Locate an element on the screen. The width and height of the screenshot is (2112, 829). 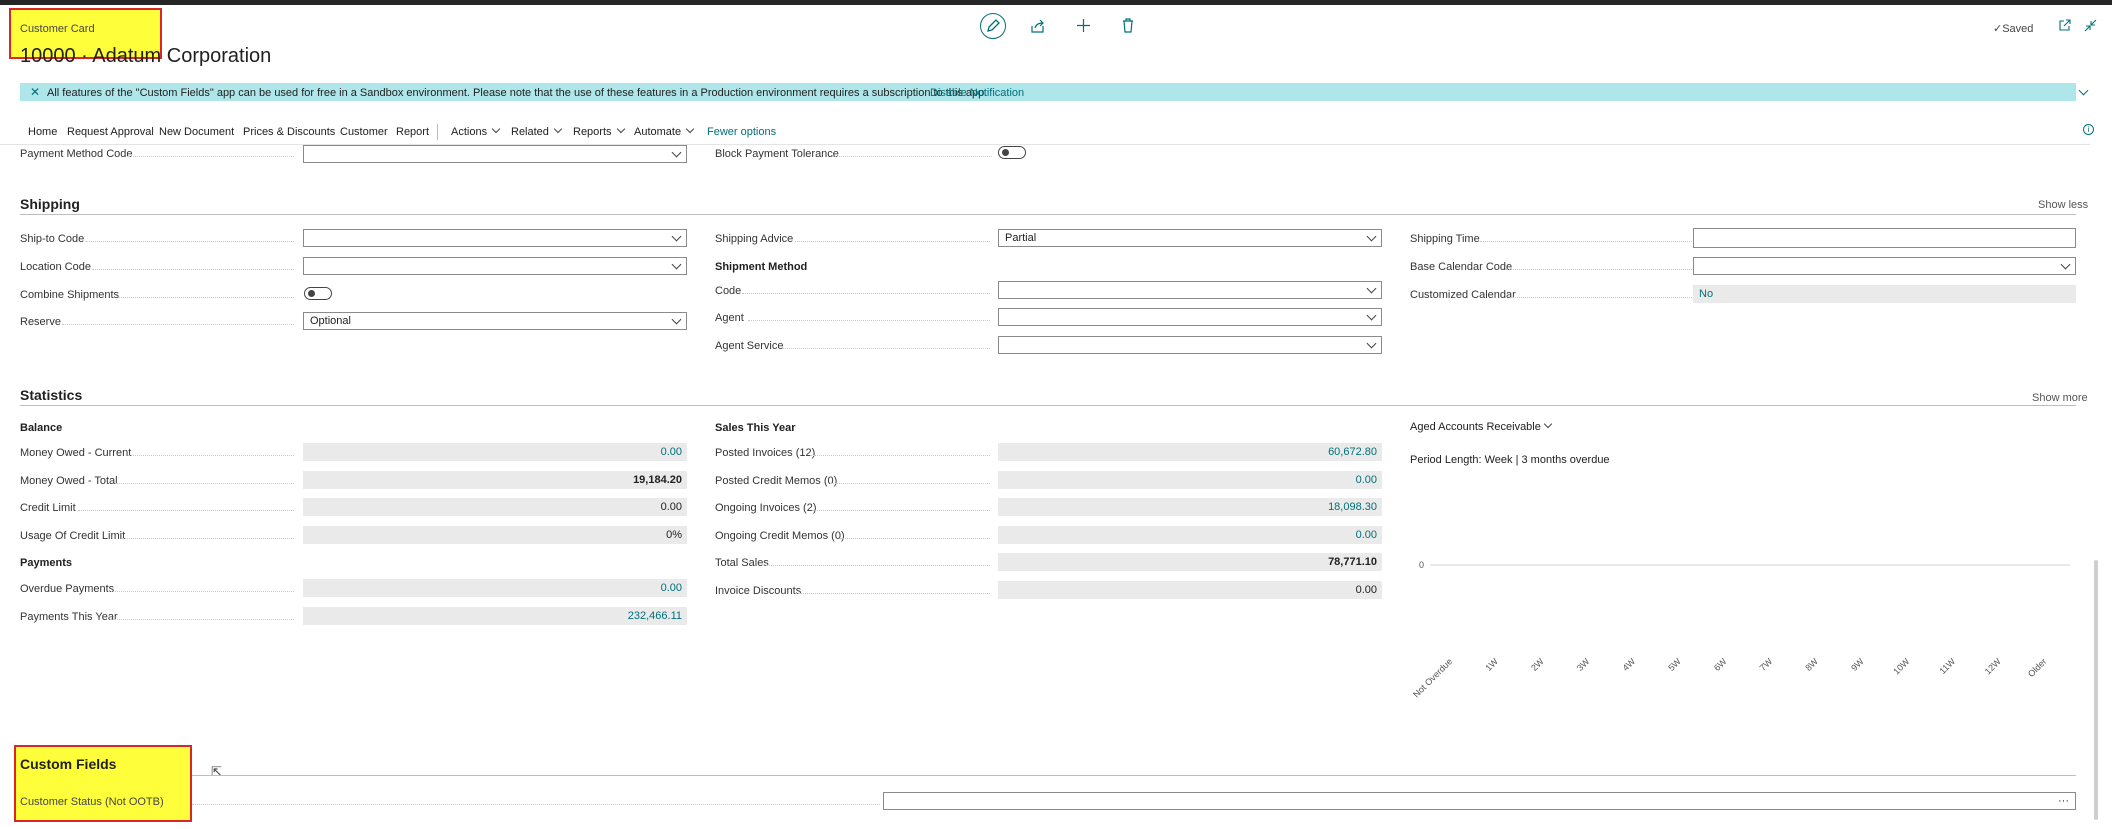
statistics-section-title: Statistics is located at coordinates (51, 395).